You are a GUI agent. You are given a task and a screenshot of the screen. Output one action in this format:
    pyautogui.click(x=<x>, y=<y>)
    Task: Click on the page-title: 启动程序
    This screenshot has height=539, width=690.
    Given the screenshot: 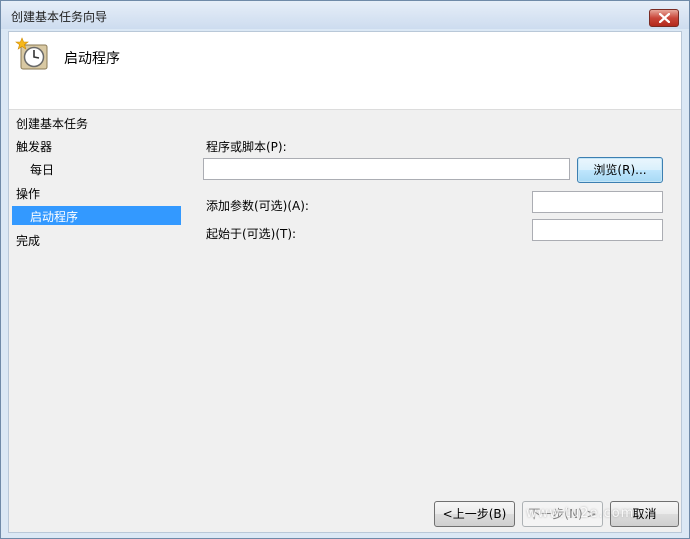 What is the action you would take?
    pyautogui.click(x=92, y=59)
    